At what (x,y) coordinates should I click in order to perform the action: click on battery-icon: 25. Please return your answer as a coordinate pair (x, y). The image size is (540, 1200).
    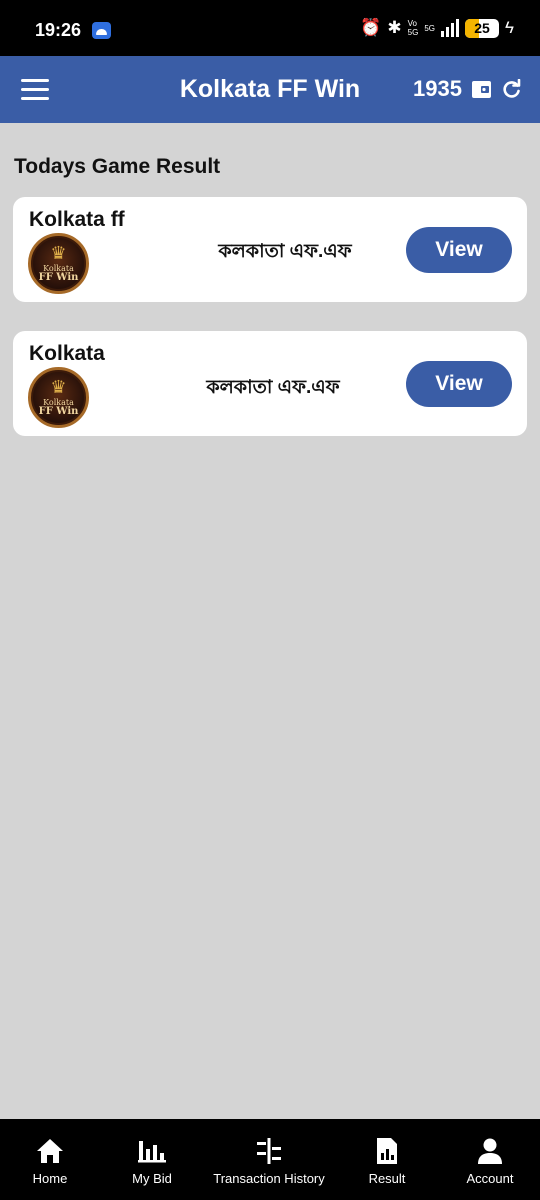
    Looking at the image, I should click on (482, 28).